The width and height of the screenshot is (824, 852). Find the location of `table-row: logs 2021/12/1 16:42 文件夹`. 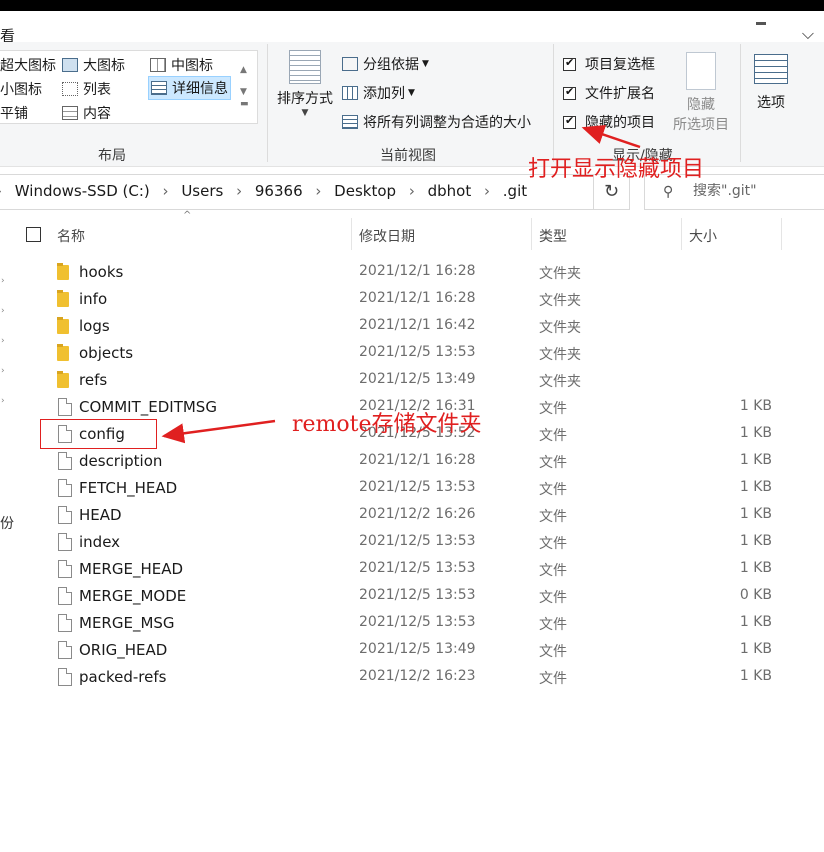

table-row: logs 2021/12/1 16:42 文件夹 is located at coordinates (410, 326).